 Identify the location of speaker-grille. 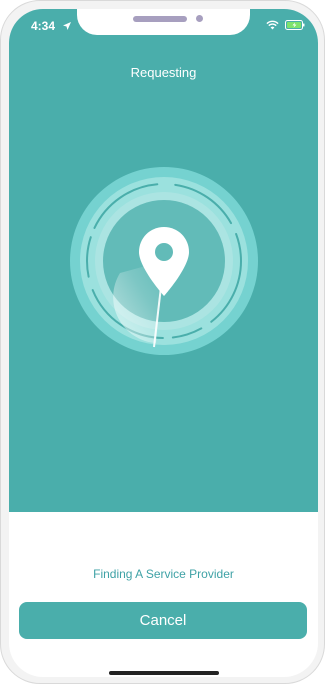
(160, 19).